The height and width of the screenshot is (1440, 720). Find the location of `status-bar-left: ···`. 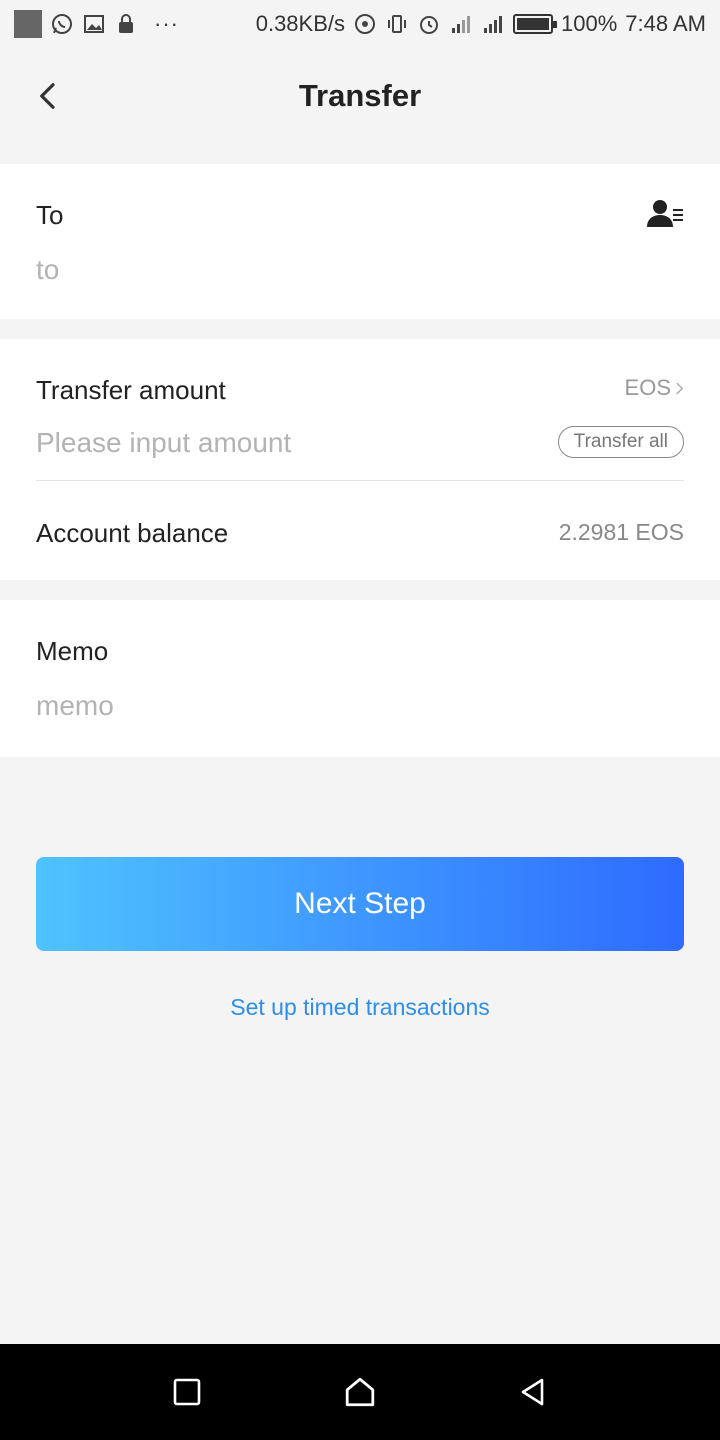

status-bar-left: ··· is located at coordinates (96, 24).